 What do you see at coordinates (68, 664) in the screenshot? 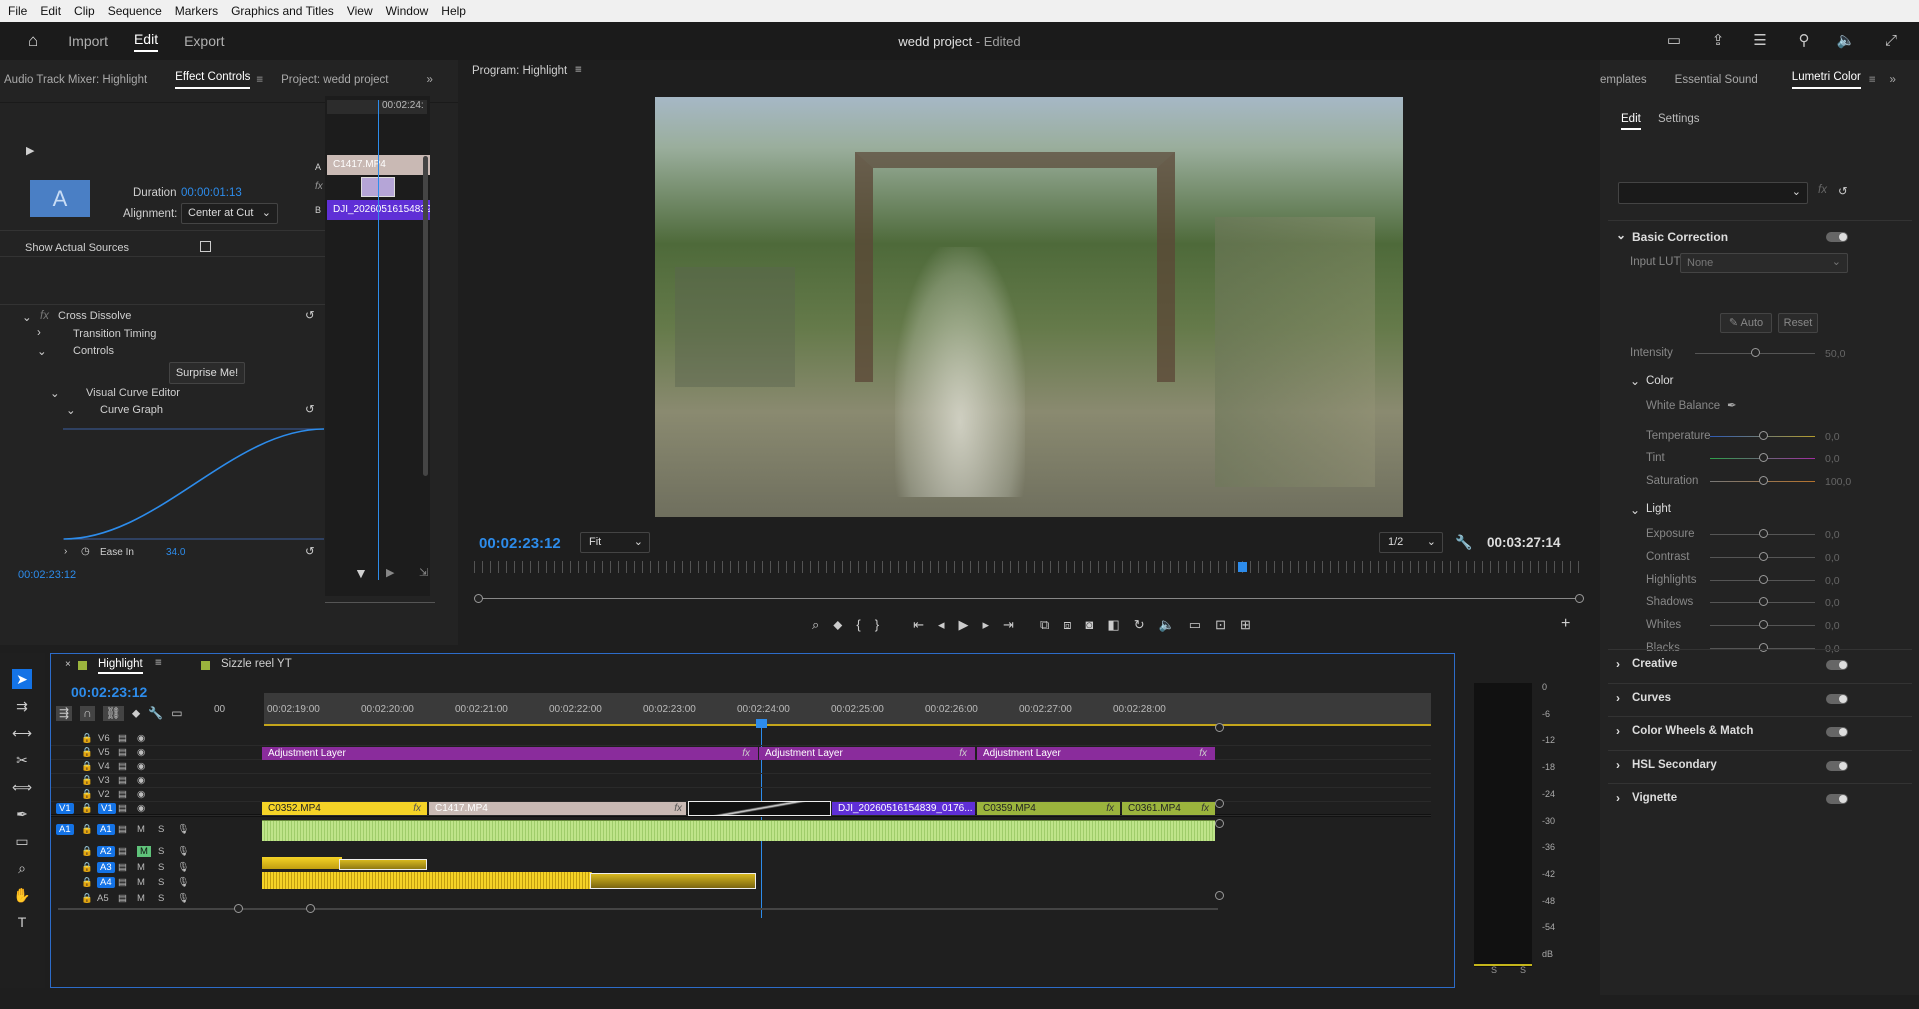
I see `close-tab-icon: ×` at bounding box center [68, 664].